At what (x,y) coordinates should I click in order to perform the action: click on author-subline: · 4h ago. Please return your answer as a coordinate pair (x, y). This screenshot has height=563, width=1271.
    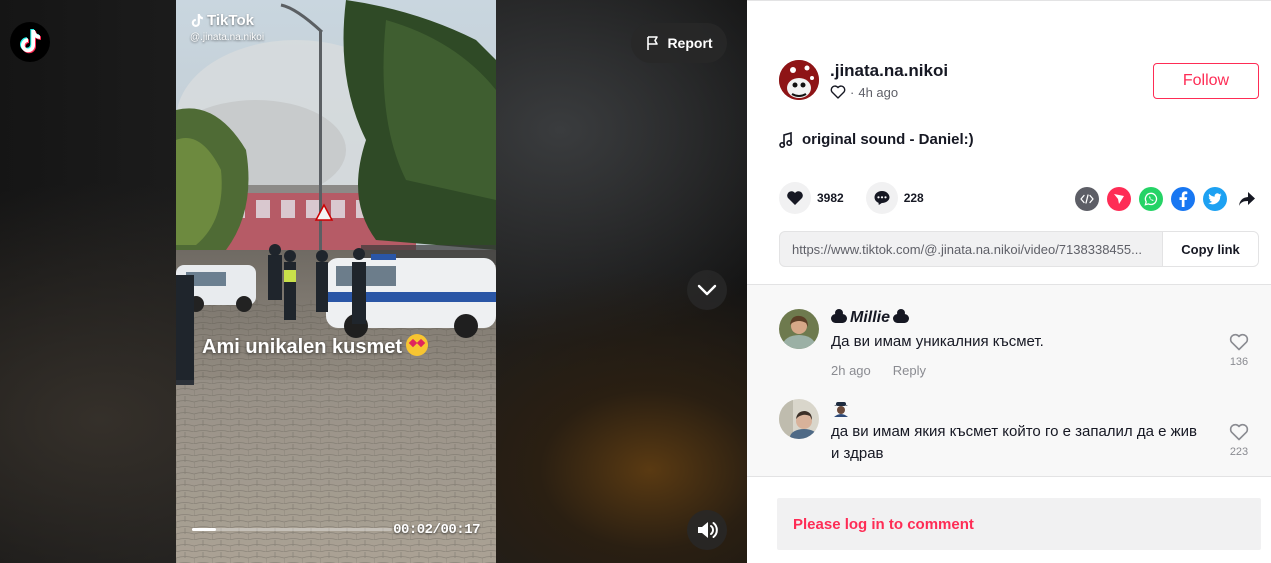
    Looking at the image, I should click on (889, 92).